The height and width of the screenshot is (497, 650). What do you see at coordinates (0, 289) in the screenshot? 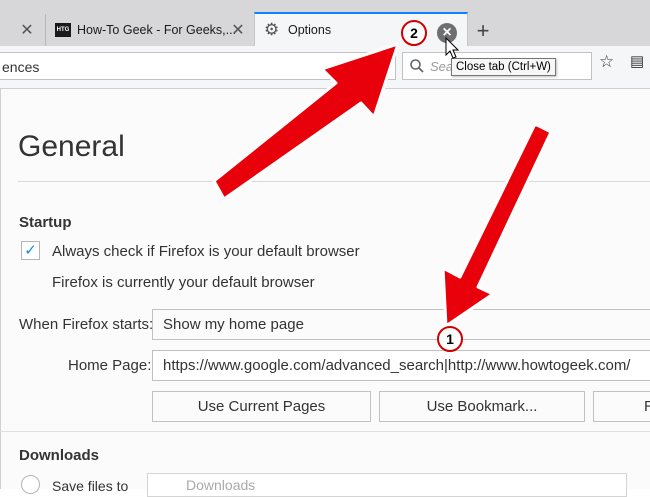
I see `sidebar-divider` at bounding box center [0, 289].